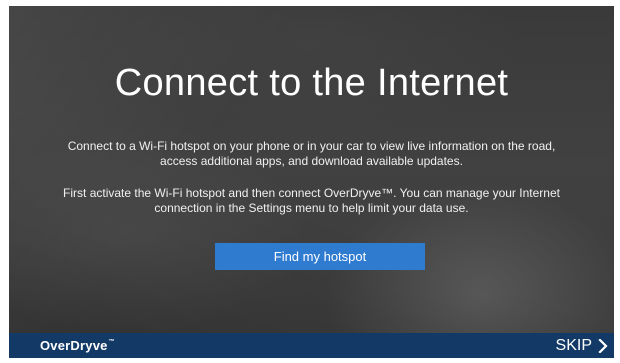 The height and width of the screenshot is (363, 620). I want to click on chevron-right-icon, so click(603, 345).